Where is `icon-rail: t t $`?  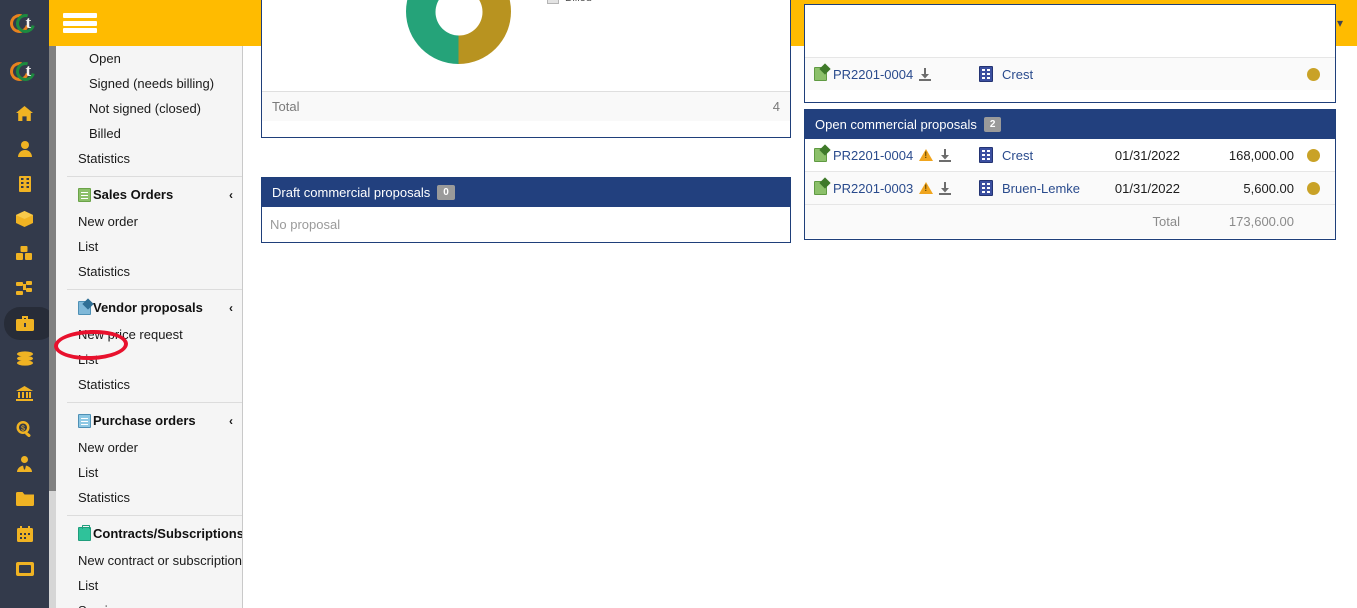 icon-rail: t t $ is located at coordinates (24, 304).